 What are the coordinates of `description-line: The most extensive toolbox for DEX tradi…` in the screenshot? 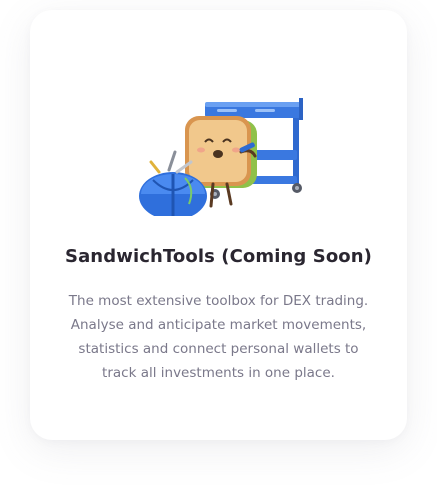 It's located at (218, 301).